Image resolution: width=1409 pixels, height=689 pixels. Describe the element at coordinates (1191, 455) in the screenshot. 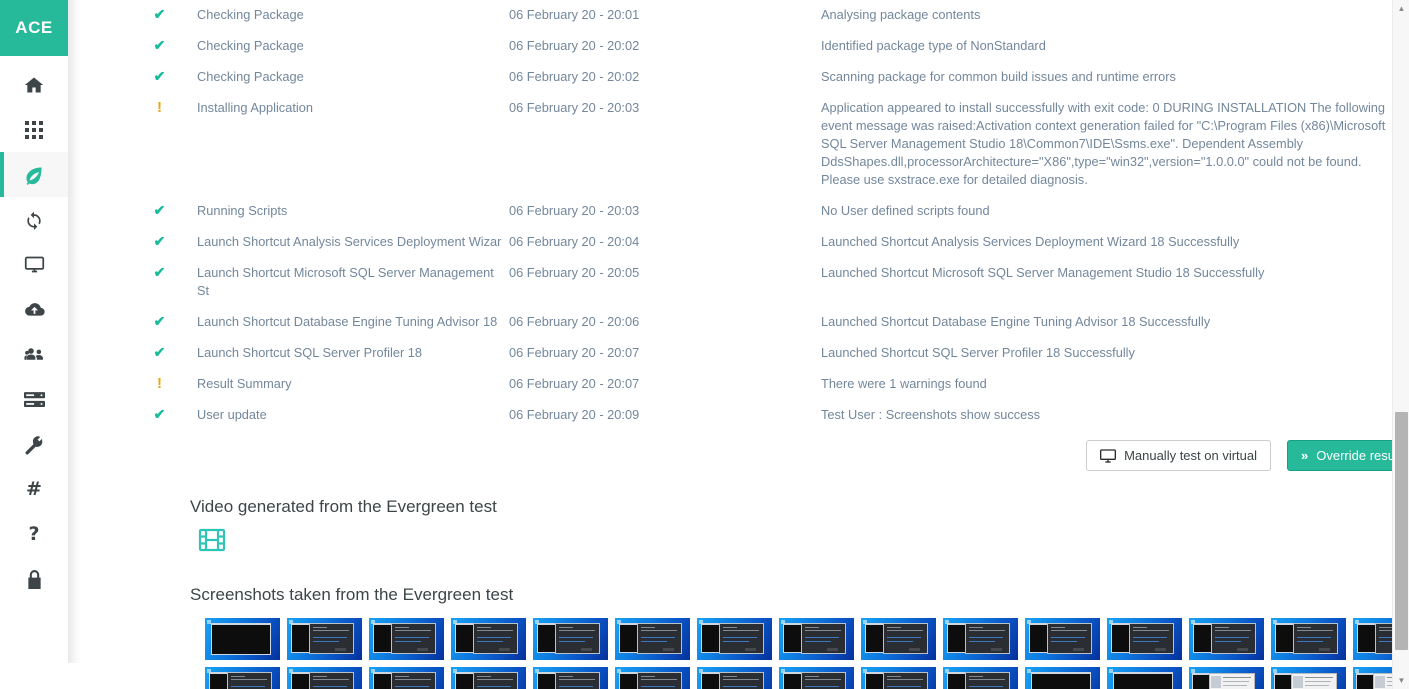

I see `manually-test-label: Manually test on virtual` at that location.